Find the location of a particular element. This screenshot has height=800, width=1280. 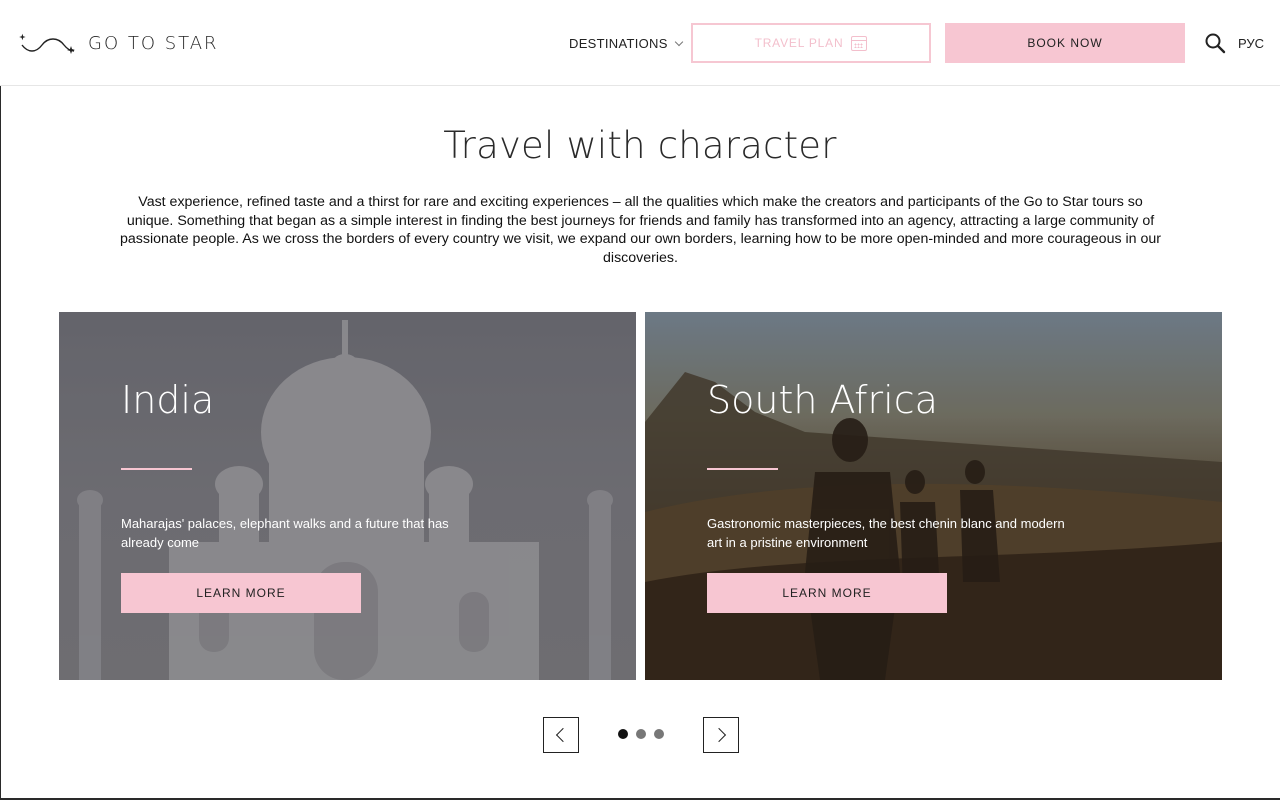

book-now-button: BOOK NOW is located at coordinates (1065, 43).